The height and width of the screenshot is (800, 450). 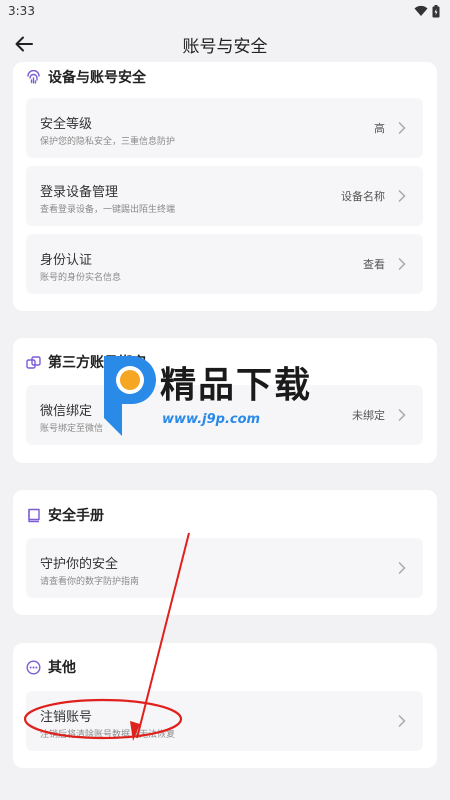 I want to click on fingerprint-icon, so click(x=33, y=76).